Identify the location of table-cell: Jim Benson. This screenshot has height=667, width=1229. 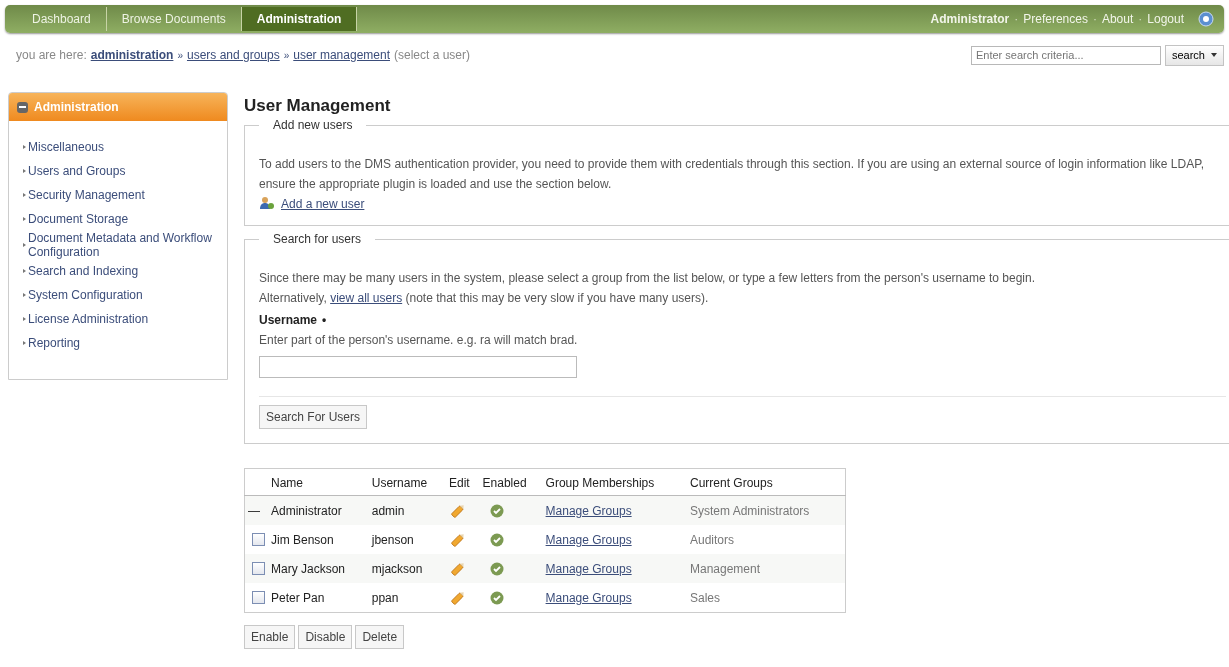
(318, 539).